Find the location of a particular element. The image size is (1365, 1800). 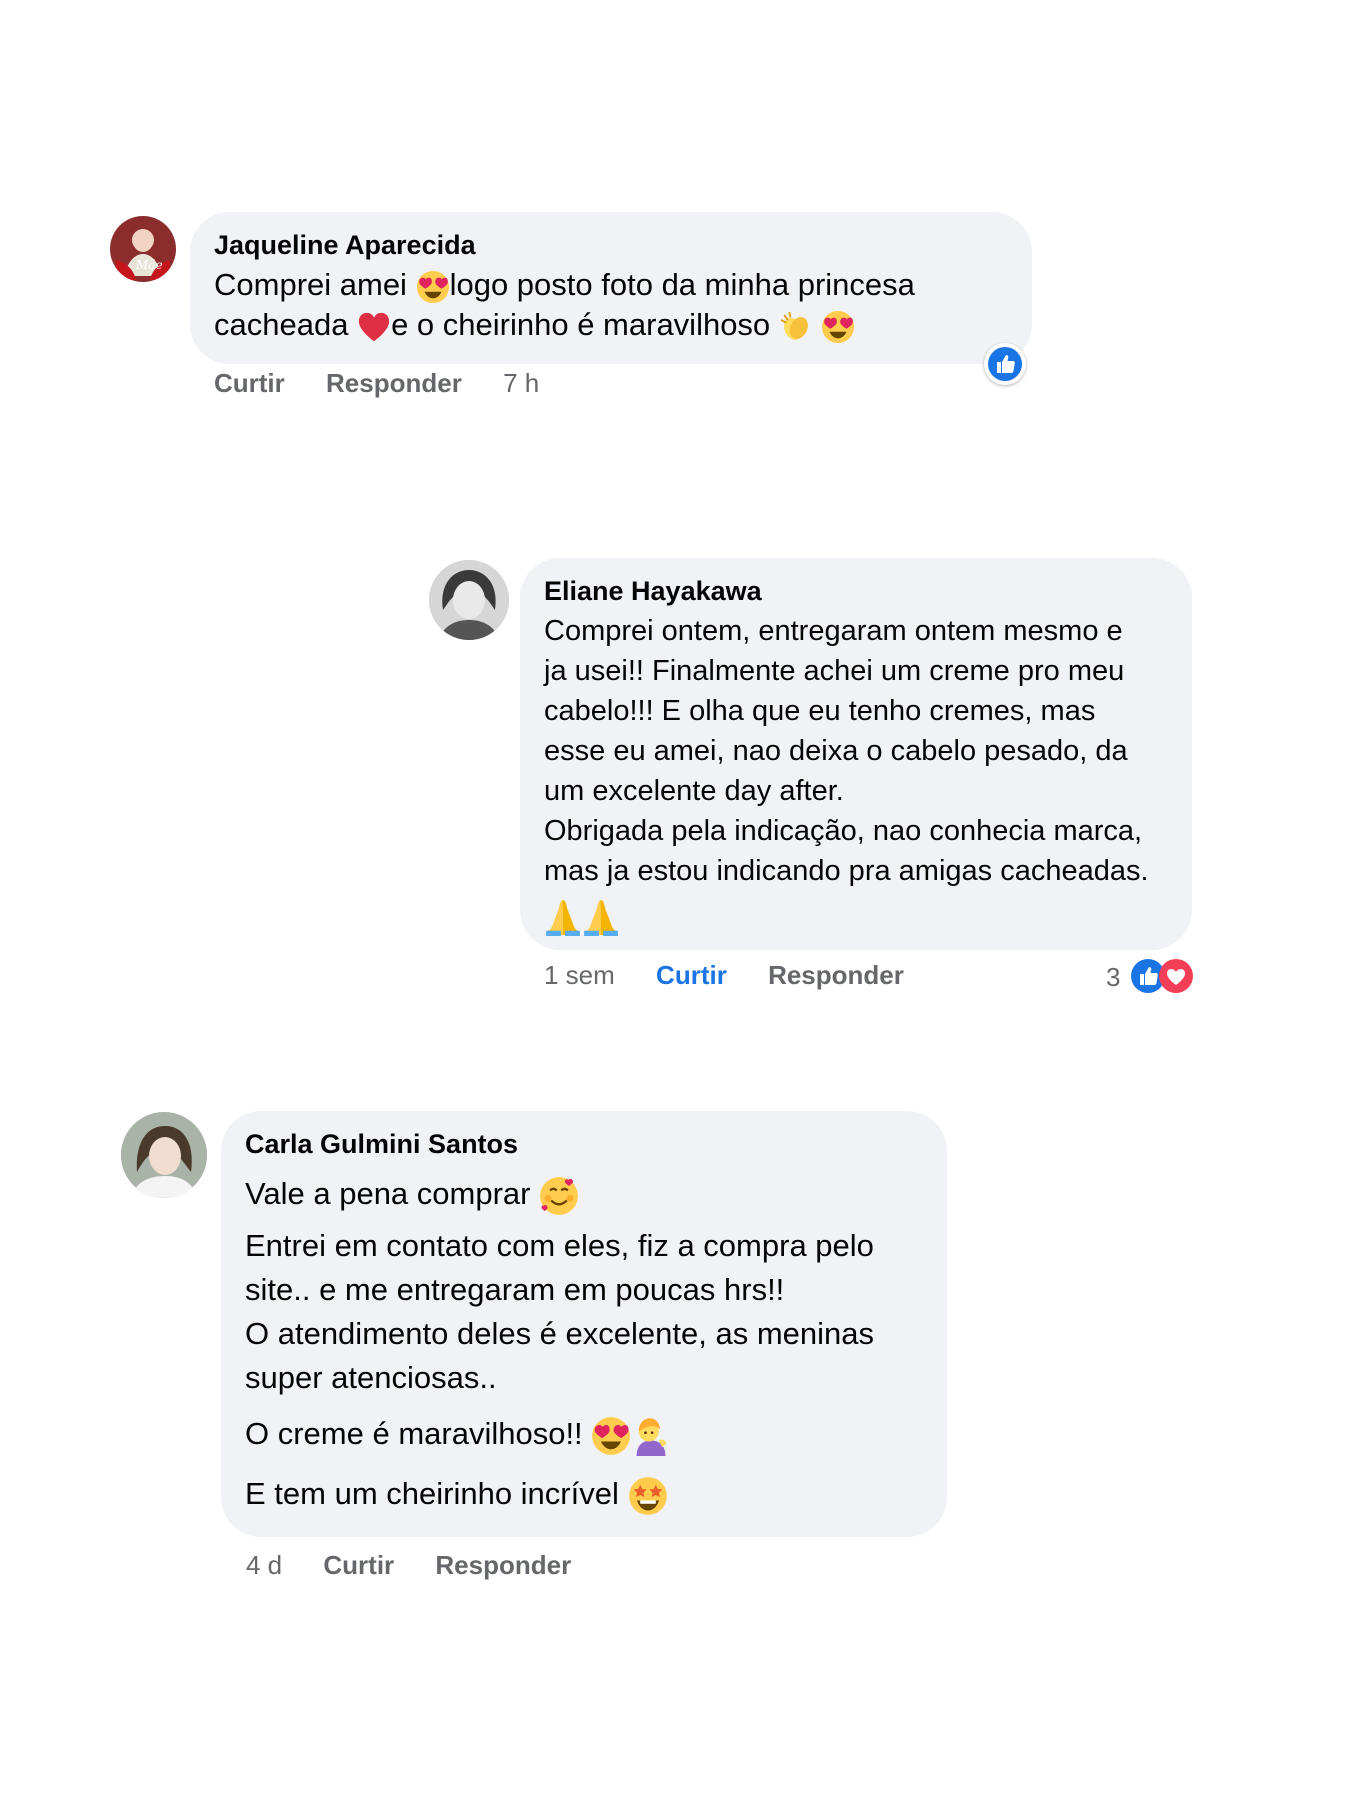

comment-author: Eliane Hayakawa is located at coordinates (856, 591).